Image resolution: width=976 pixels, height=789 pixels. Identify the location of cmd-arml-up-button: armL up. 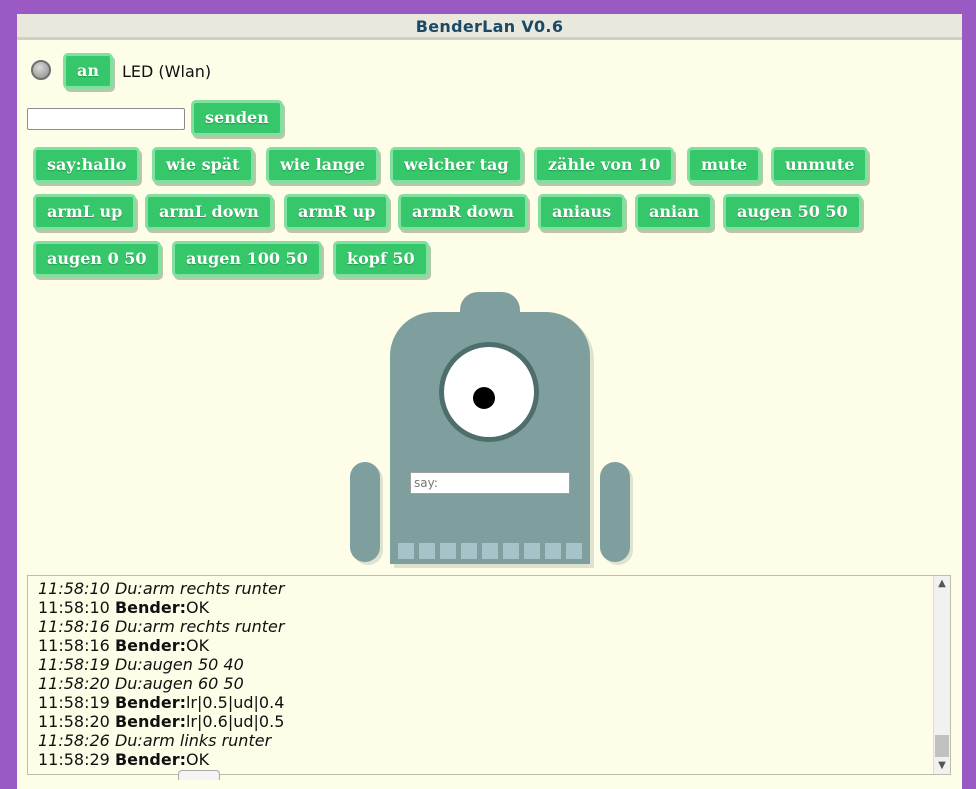
(85, 212).